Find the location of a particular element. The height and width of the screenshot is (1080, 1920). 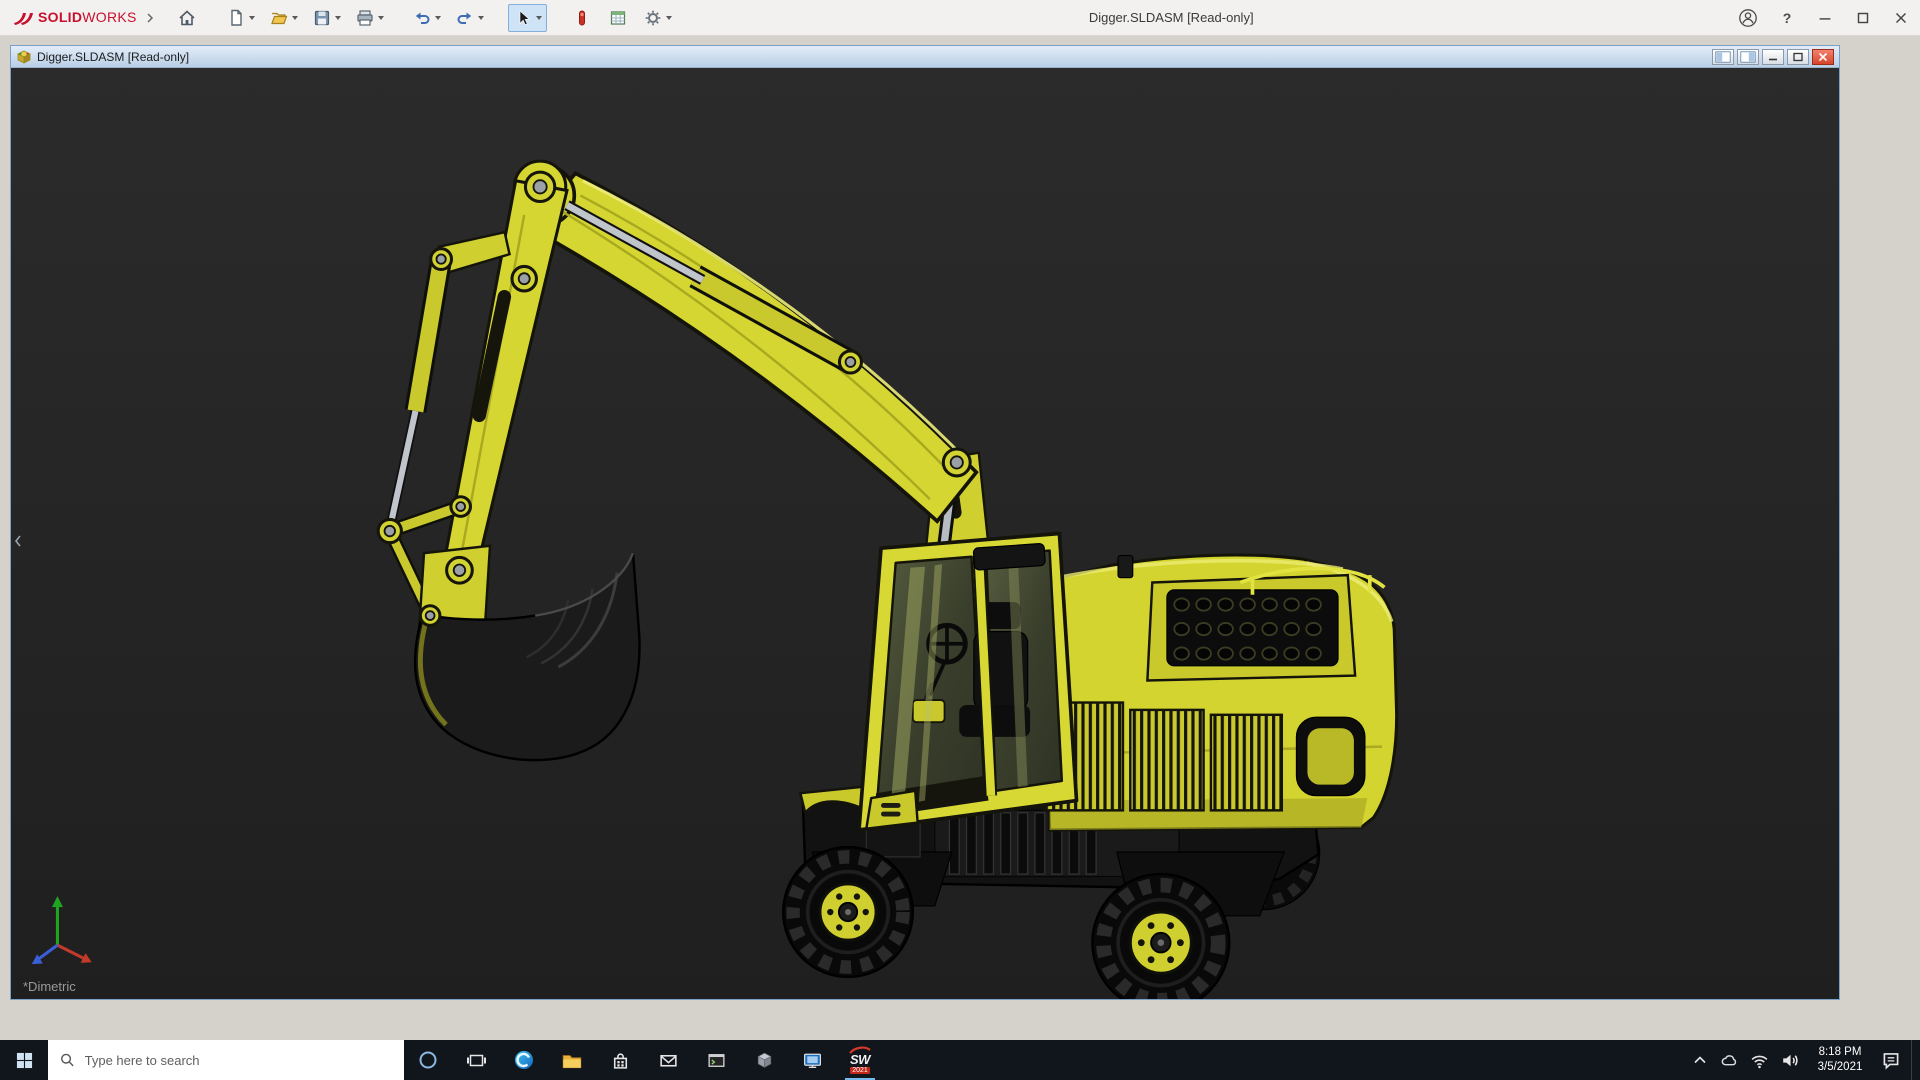

print-icon is located at coordinates (365, 17).